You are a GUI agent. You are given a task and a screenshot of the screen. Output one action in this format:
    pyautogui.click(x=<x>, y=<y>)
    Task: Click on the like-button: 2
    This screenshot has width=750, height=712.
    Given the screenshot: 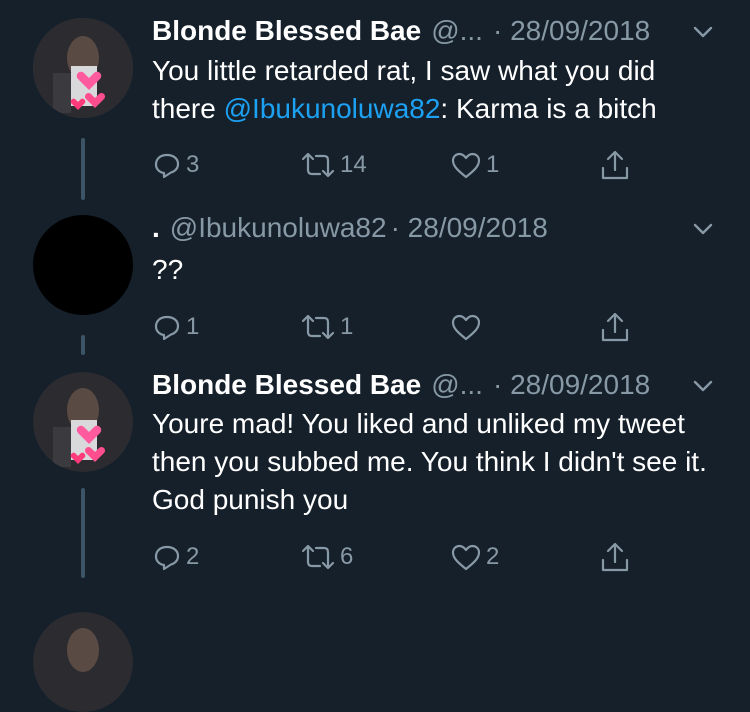 What is the action you would take?
    pyautogui.click(x=474, y=557)
    